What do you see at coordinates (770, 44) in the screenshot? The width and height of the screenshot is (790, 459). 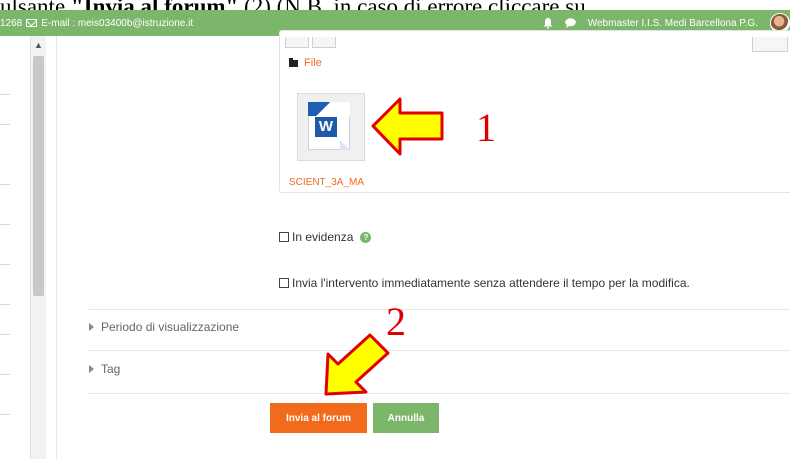 I see `view-toggle-button` at bounding box center [770, 44].